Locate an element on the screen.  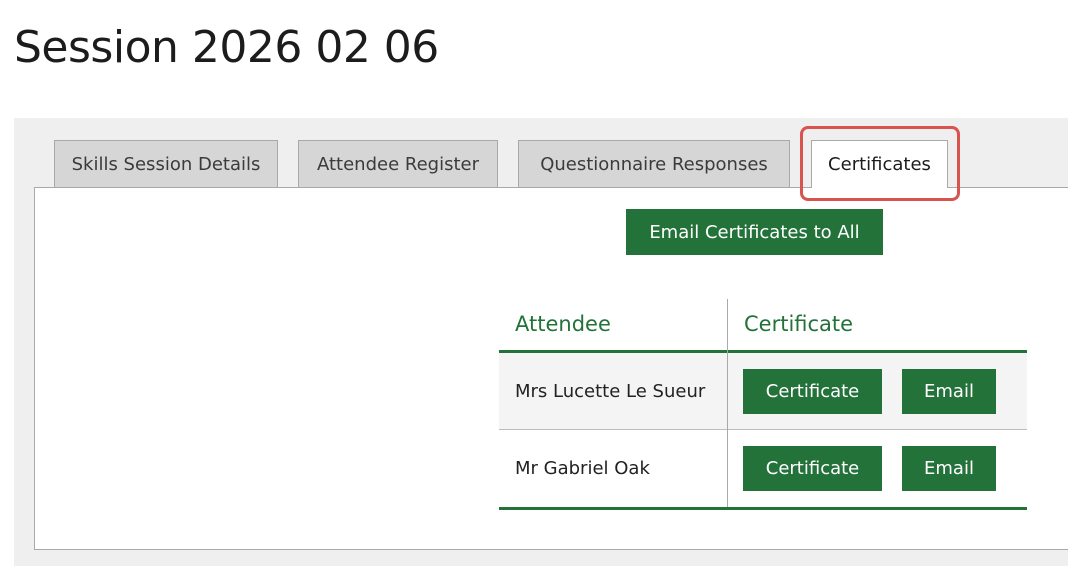
tab-skills-session-details: Skills Session Details is located at coordinates (166, 163).